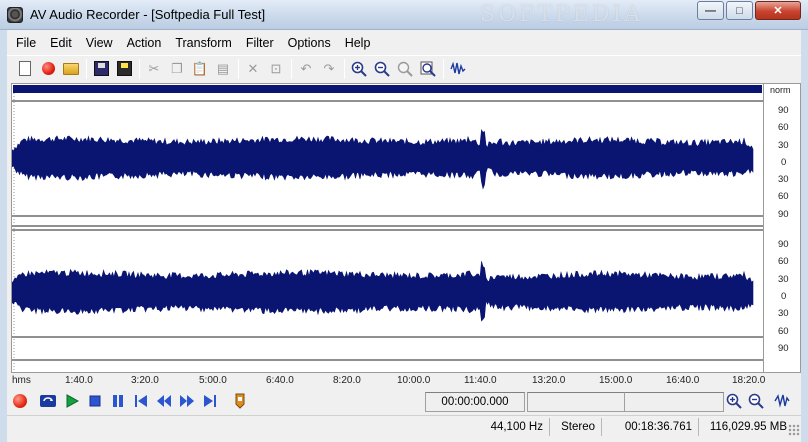  What do you see at coordinates (101, 69) in the screenshot?
I see `save-button` at bounding box center [101, 69].